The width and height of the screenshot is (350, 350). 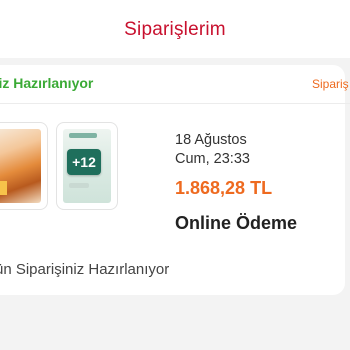 I want to click on payment-method: Online Ödeme, so click(x=236, y=223).